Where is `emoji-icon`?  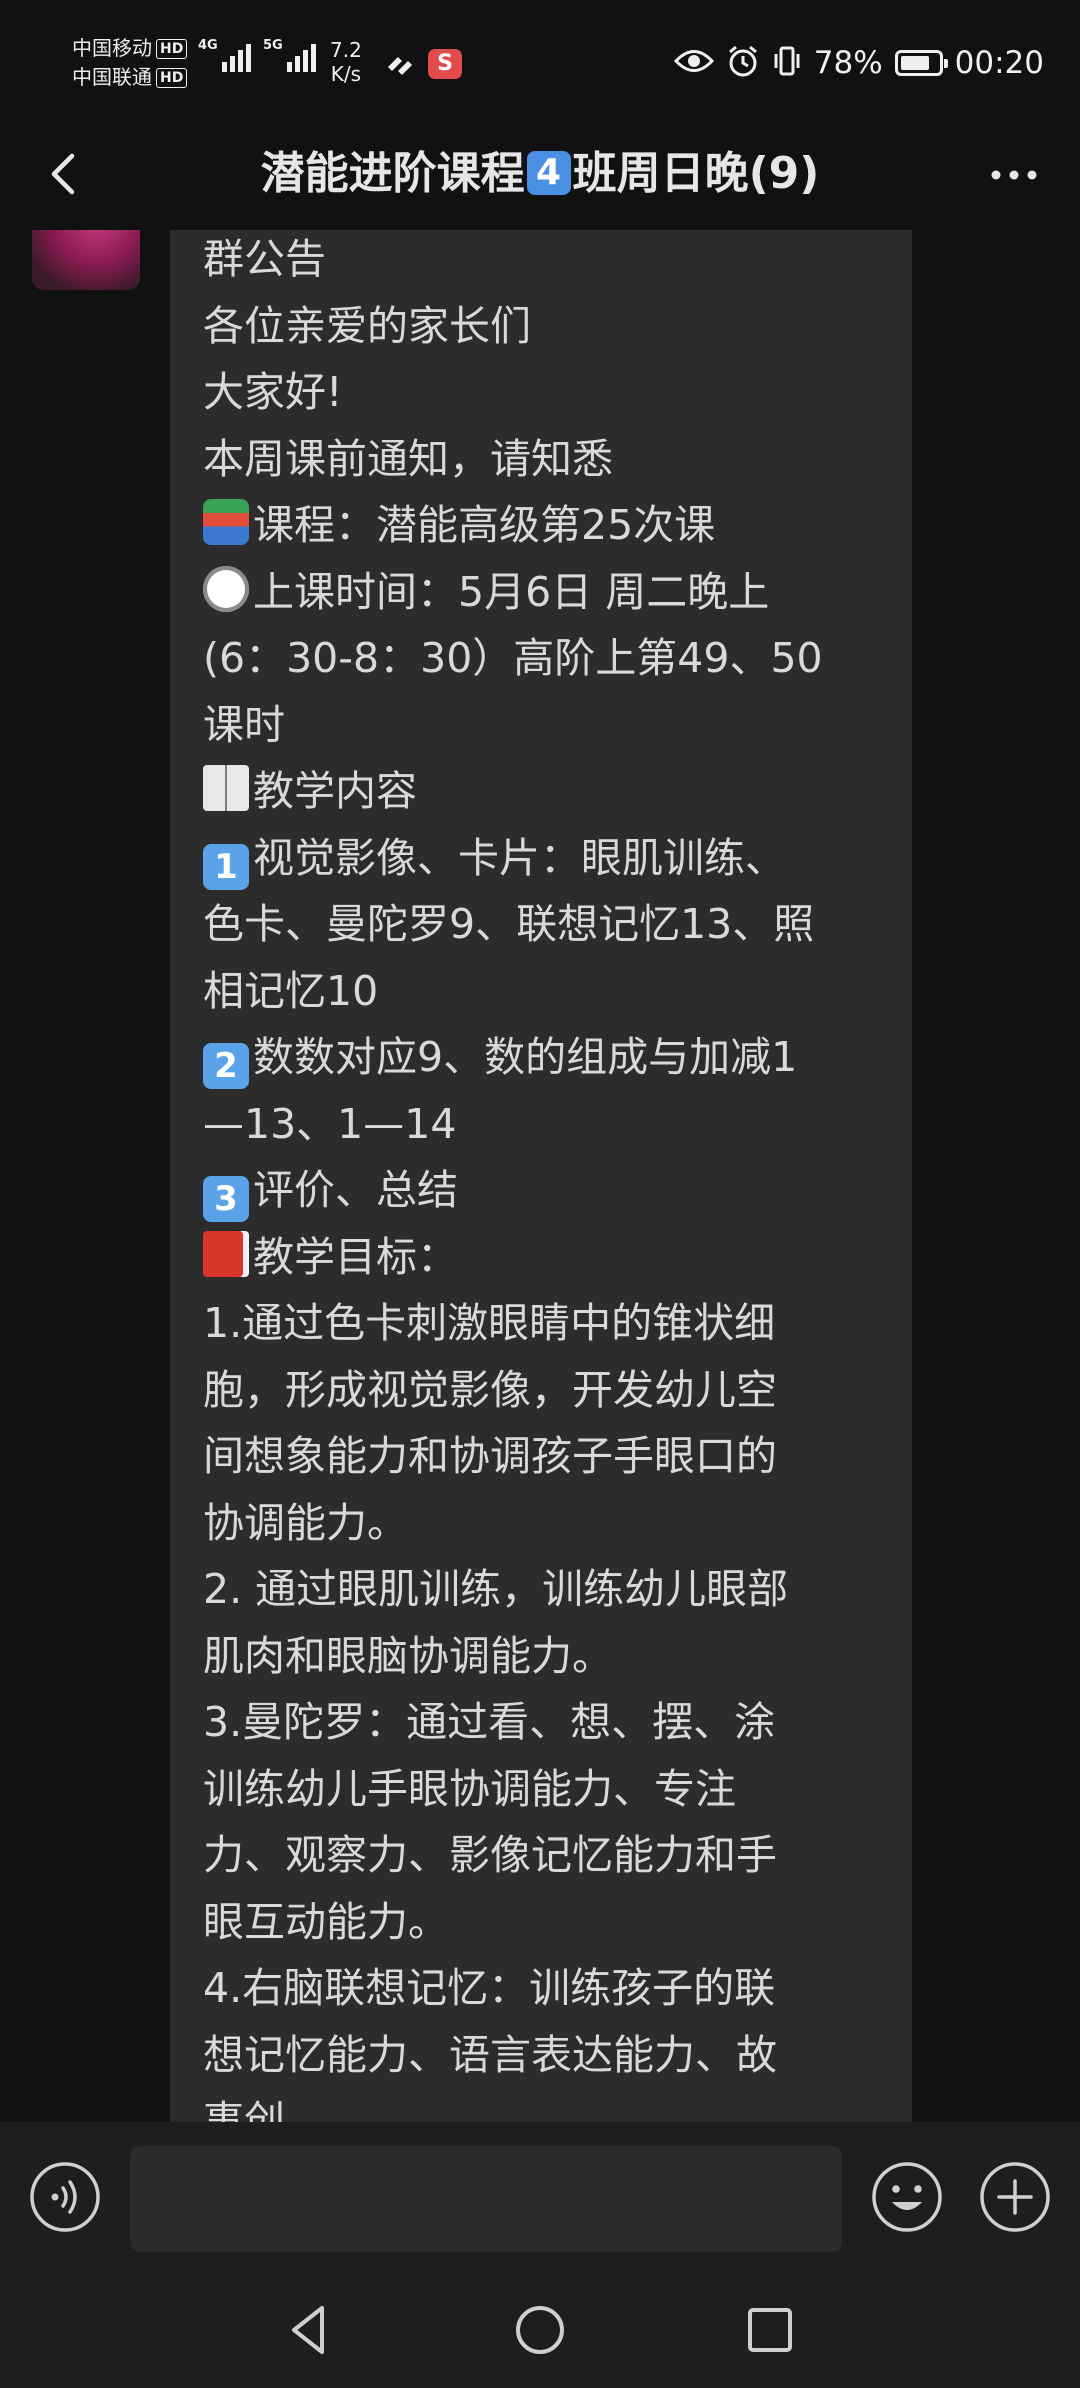
emoji-icon is located at coordinates (907, 2197).